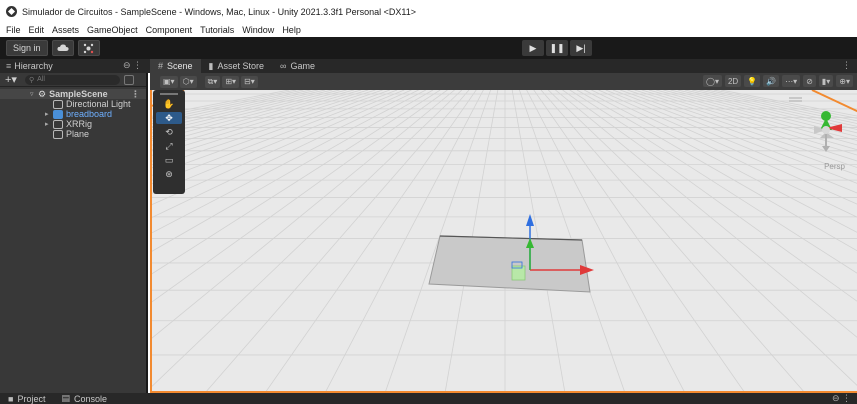  What do you see at coordinates (249, 81) in the screenshot?
I see `increment-snap-dropdown: ⊟▾` at bounding box center [249, 81].